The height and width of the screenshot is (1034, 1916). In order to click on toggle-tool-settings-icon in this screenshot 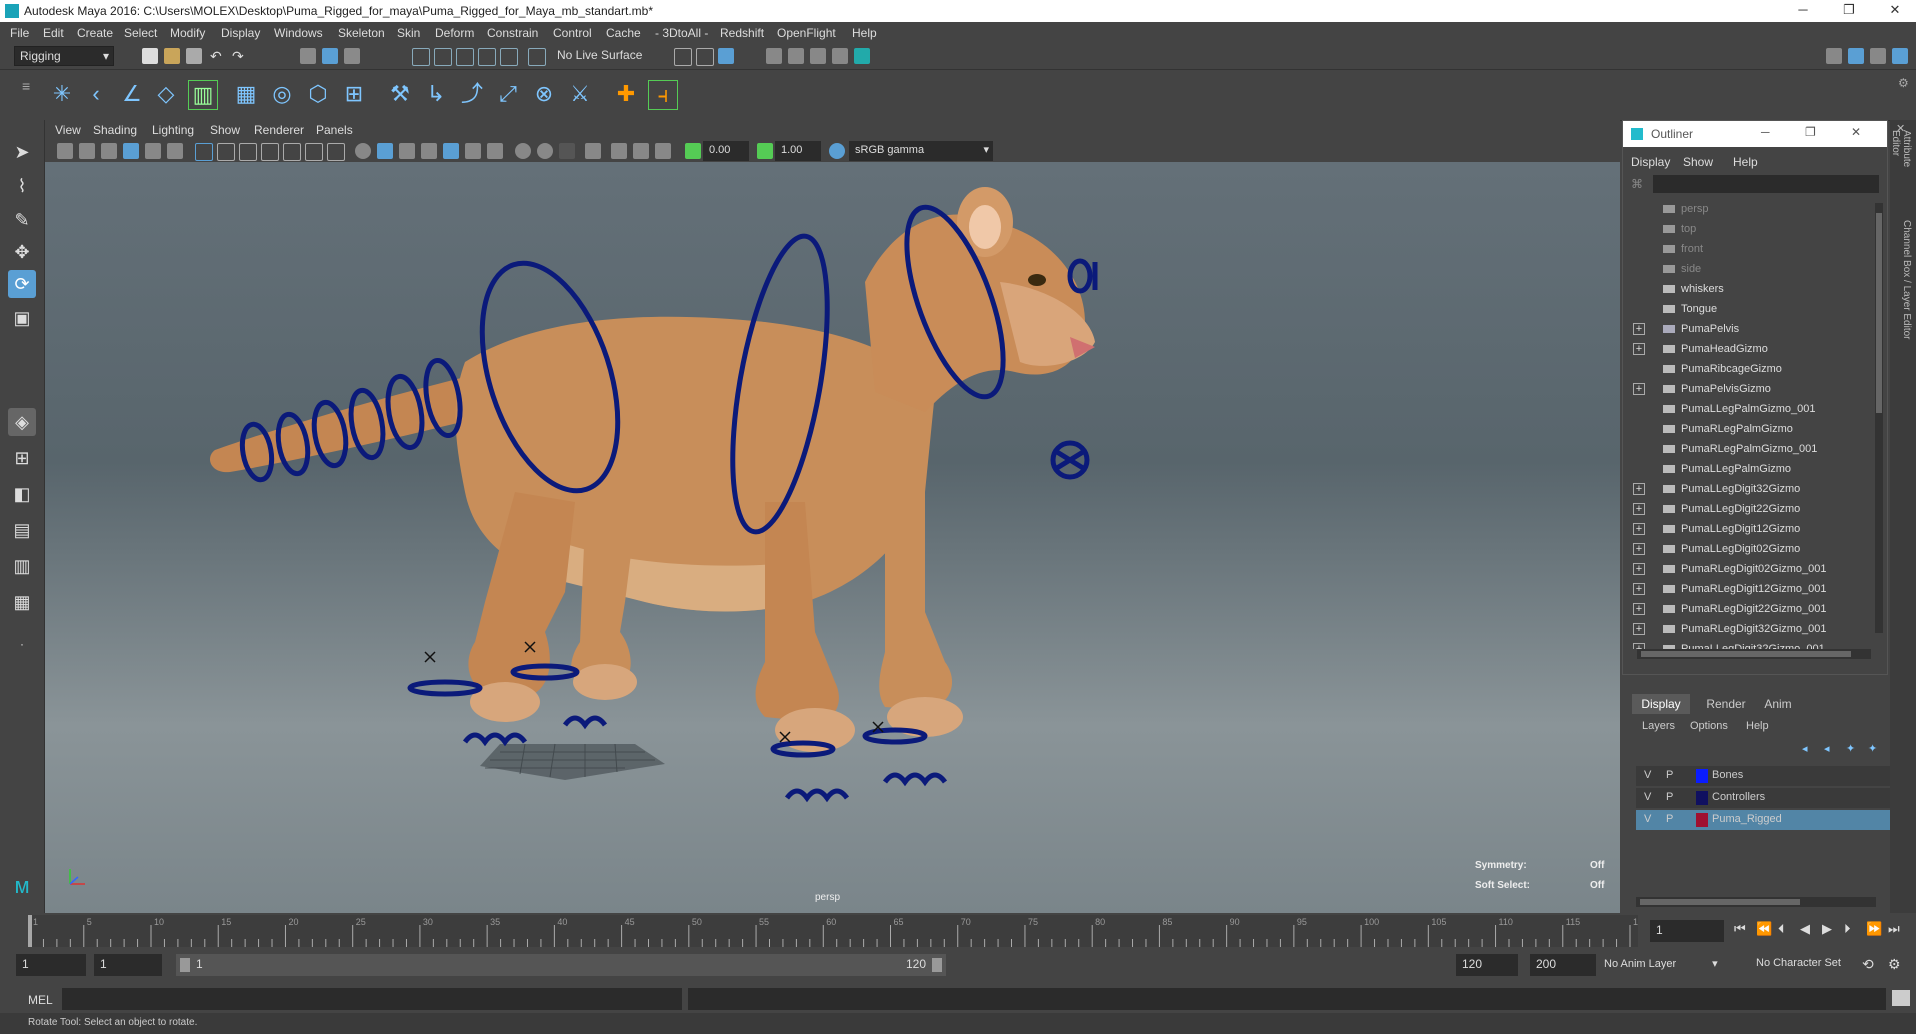, I will do `click(1878, 56)`.